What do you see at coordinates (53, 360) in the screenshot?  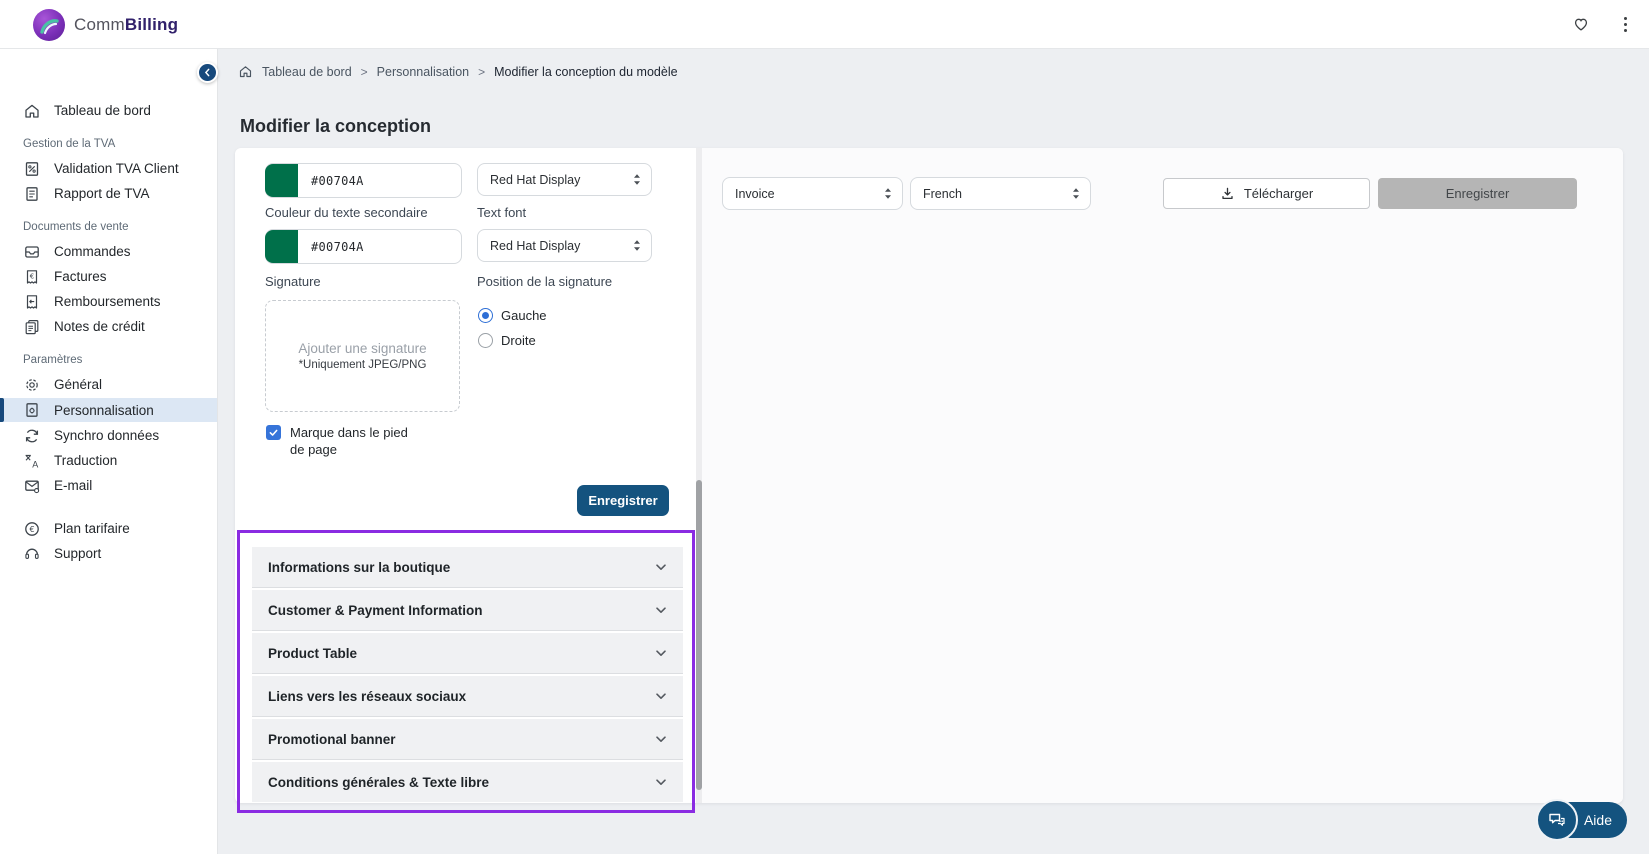 I see `sidebar-section-parametres: Paramètres` at bounding box center [53, 360].